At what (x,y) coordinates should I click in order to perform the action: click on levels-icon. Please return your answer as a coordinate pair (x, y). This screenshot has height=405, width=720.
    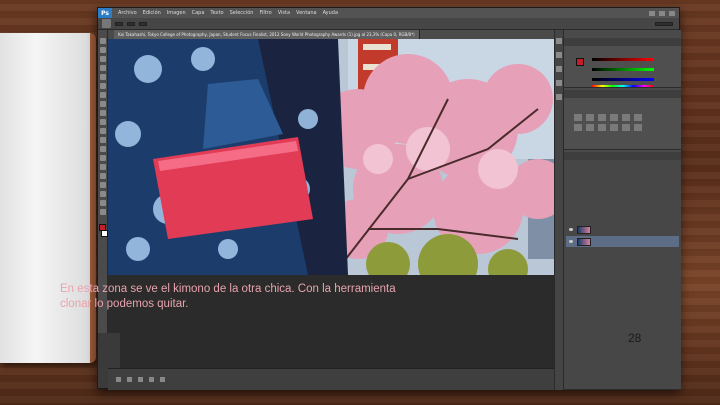
    Looking at the image, I should click on (590, 117).